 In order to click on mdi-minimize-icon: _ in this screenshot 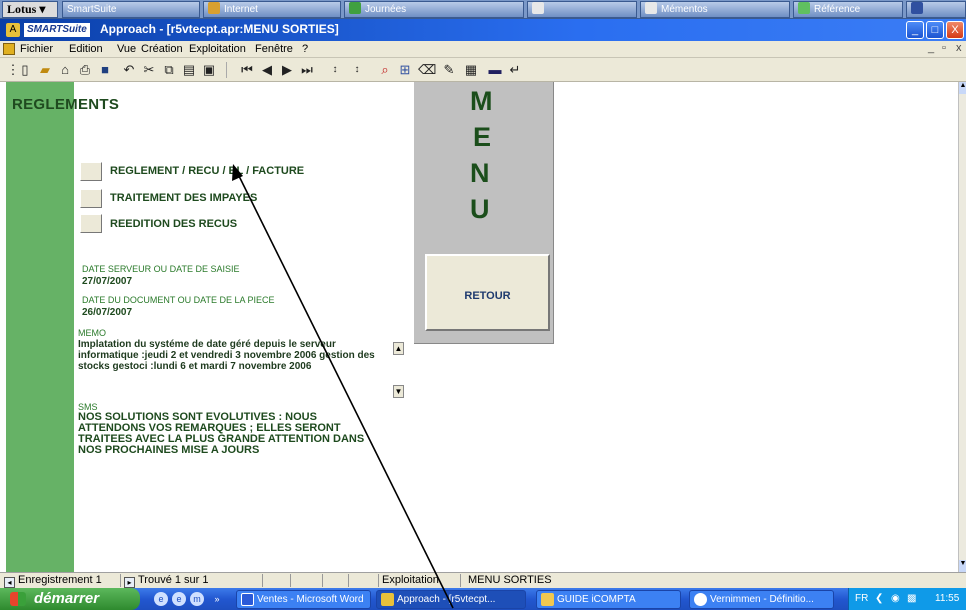, I will do `click(931, 48)`.